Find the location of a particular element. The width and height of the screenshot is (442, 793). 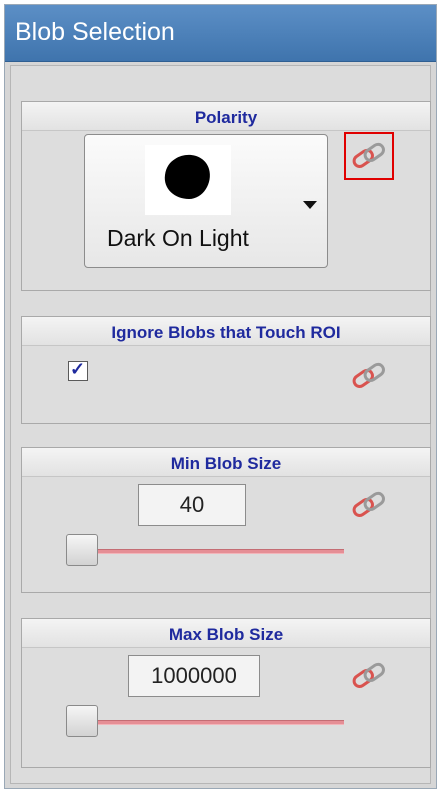

max-blob-size-input: 1000000 is located at coordinates (194, 676).